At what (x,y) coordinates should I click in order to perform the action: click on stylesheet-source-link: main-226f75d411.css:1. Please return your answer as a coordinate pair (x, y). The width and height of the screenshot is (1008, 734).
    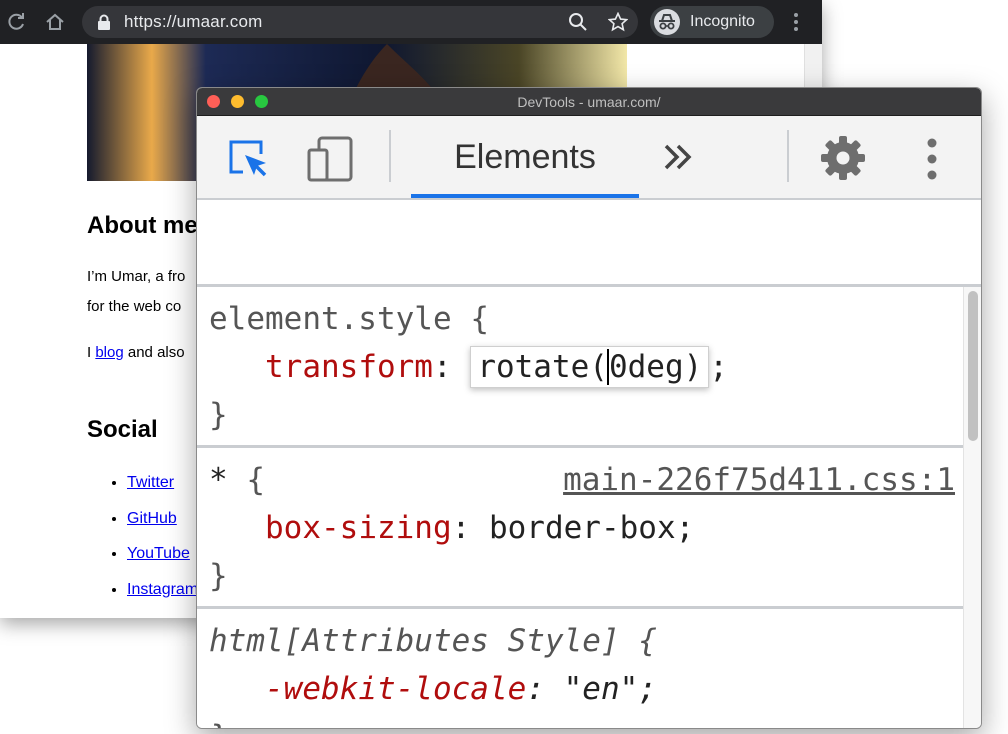
    Looking at the image, I should click on (759, 480).